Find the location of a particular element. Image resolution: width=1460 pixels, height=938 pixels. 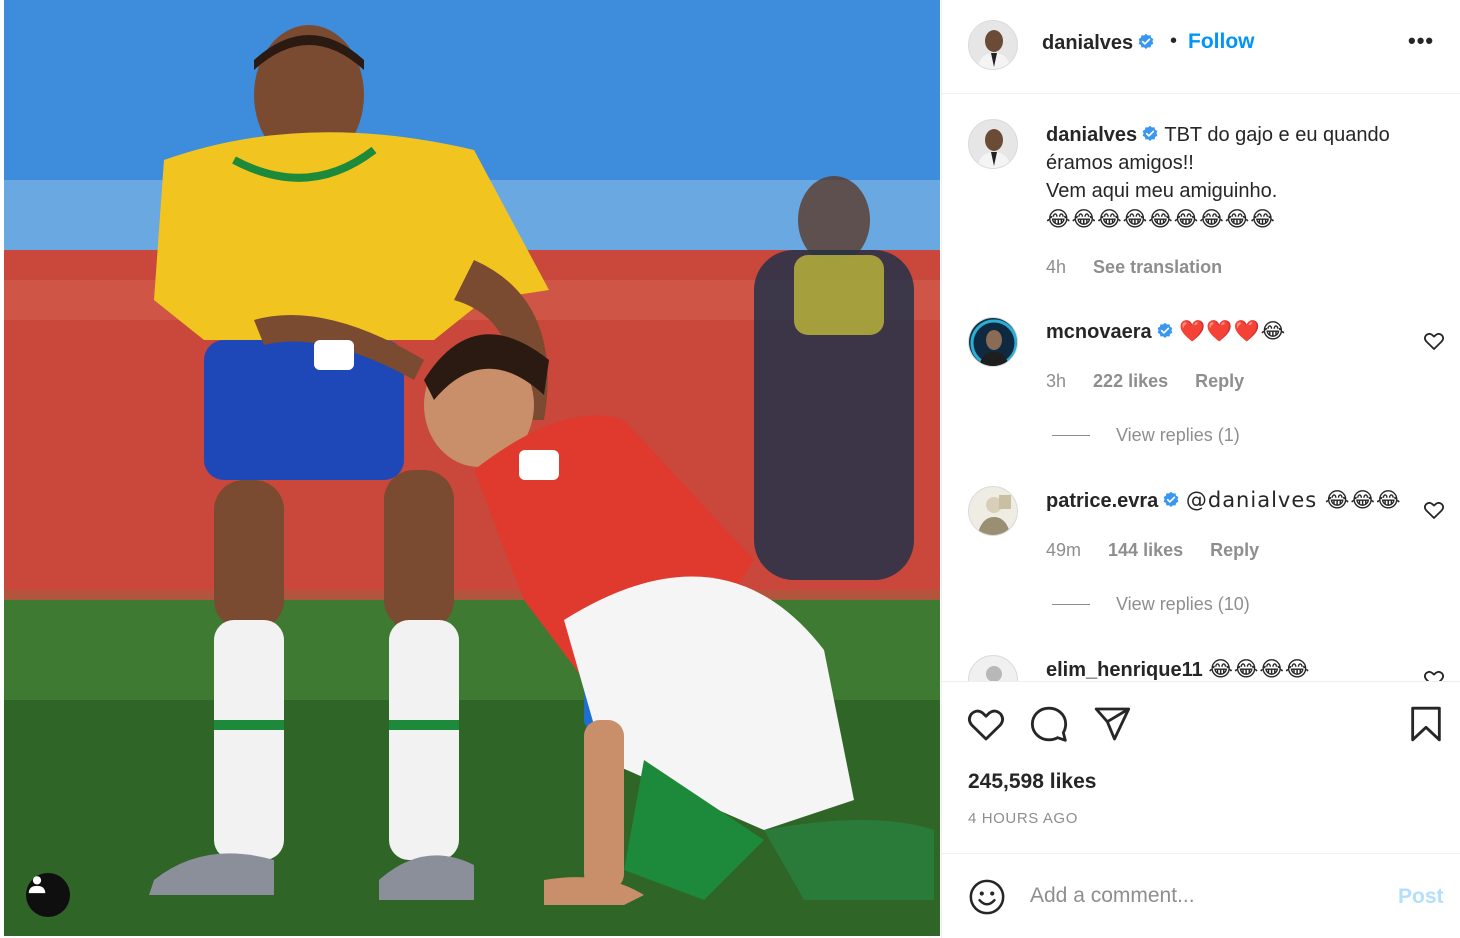

caption-meta: 4h See translation is located at coordinates (1145, 267).